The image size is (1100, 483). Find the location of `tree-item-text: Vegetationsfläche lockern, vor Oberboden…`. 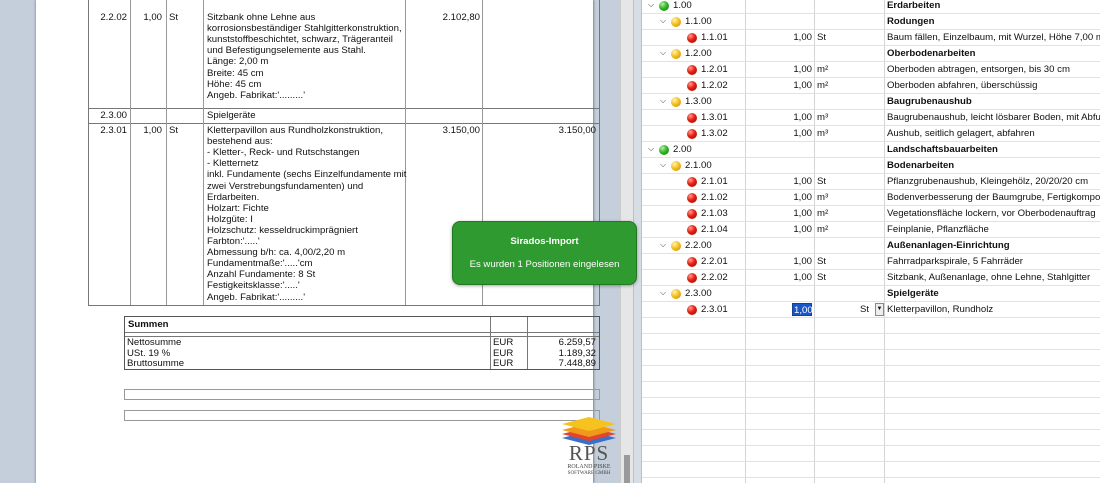

tree-item-text: Vegetationsfläche lockern, vor Oberboden… is located at coordinates (991, 213).